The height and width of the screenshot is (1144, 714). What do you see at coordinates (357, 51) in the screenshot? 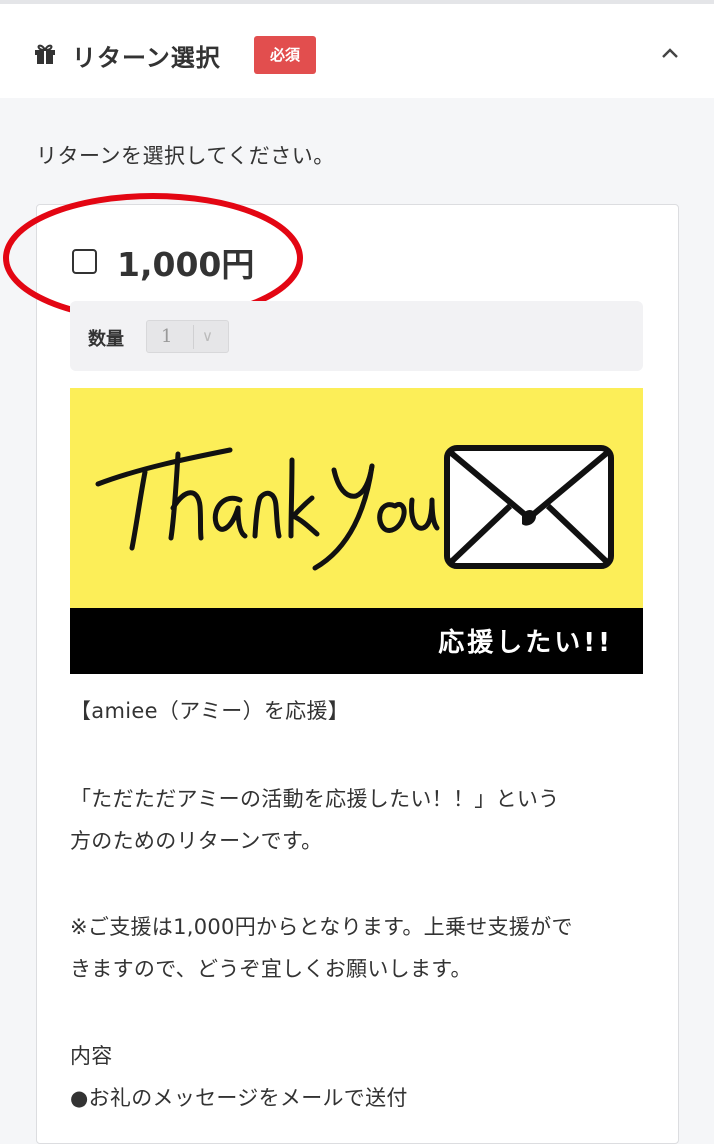
I see `return-select-header: リターン選択 必須` at bounding box center [357, 51].